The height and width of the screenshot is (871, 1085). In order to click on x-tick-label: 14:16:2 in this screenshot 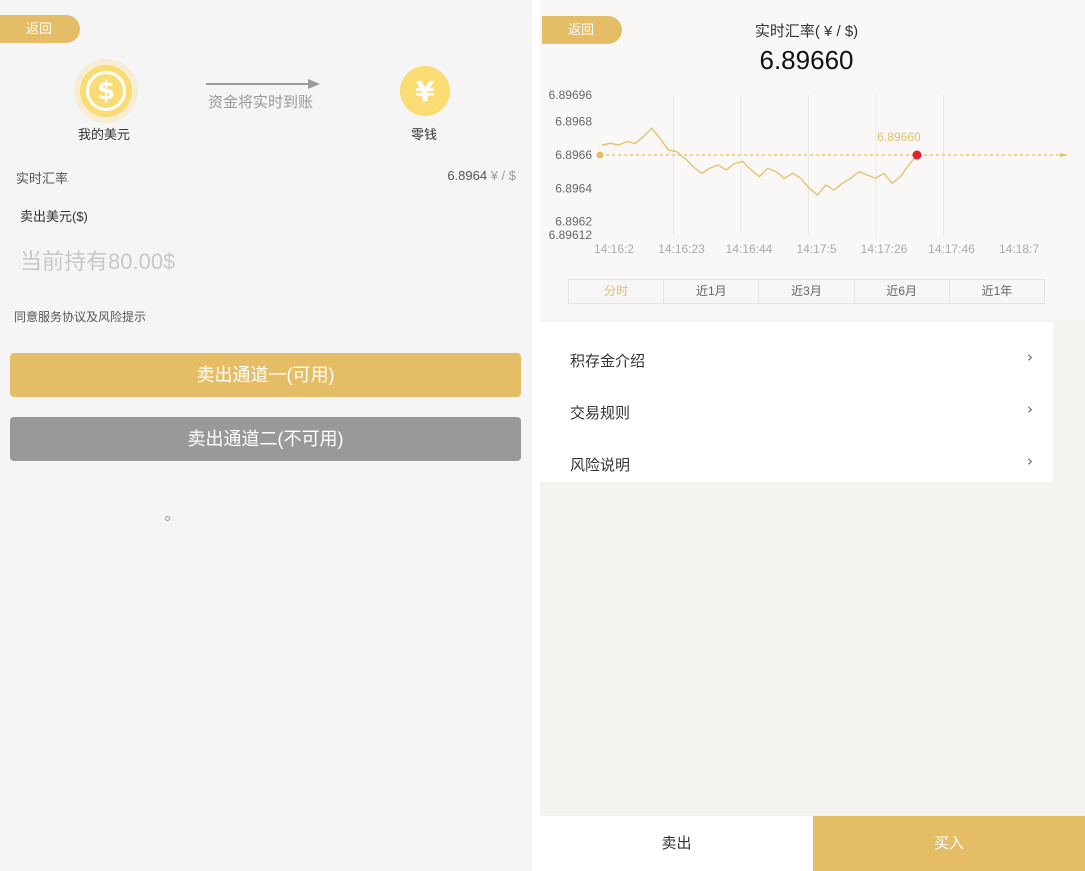, I will do `click(614, 249)`.